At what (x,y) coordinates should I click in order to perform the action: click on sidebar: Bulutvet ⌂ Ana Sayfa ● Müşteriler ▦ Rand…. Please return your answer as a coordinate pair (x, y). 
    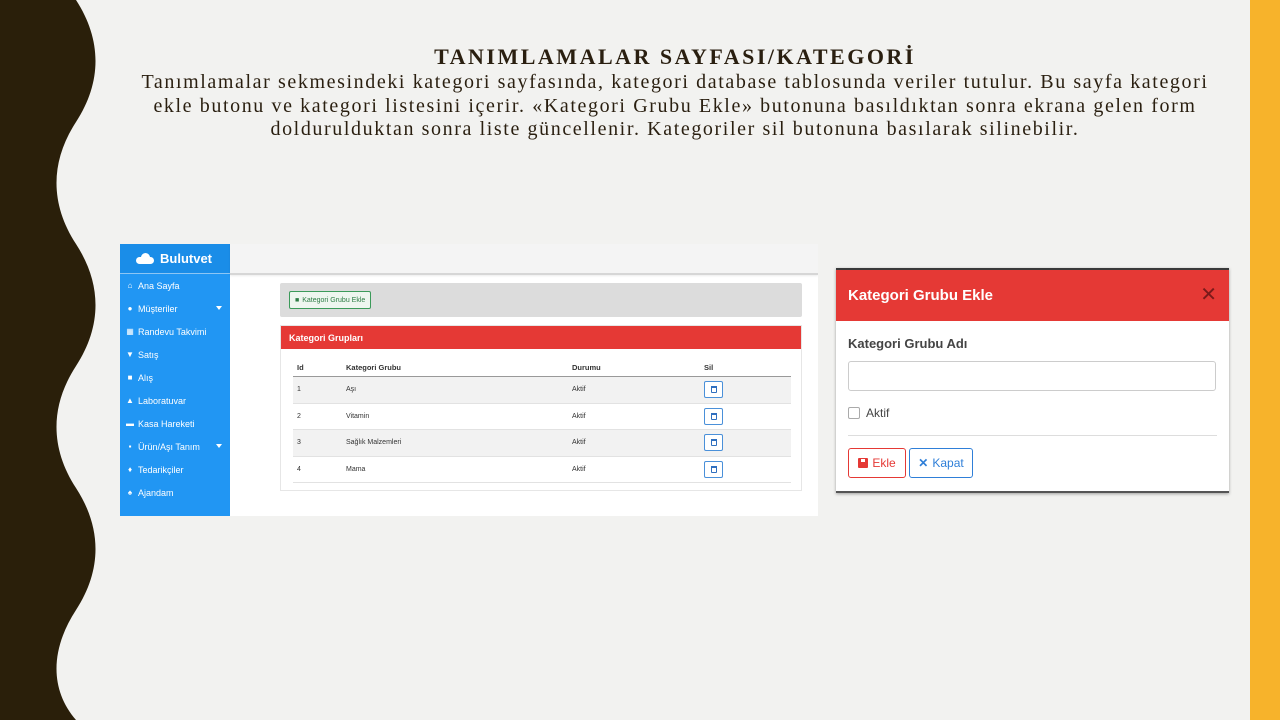
    Looking at the image, I should click on (175, 380).